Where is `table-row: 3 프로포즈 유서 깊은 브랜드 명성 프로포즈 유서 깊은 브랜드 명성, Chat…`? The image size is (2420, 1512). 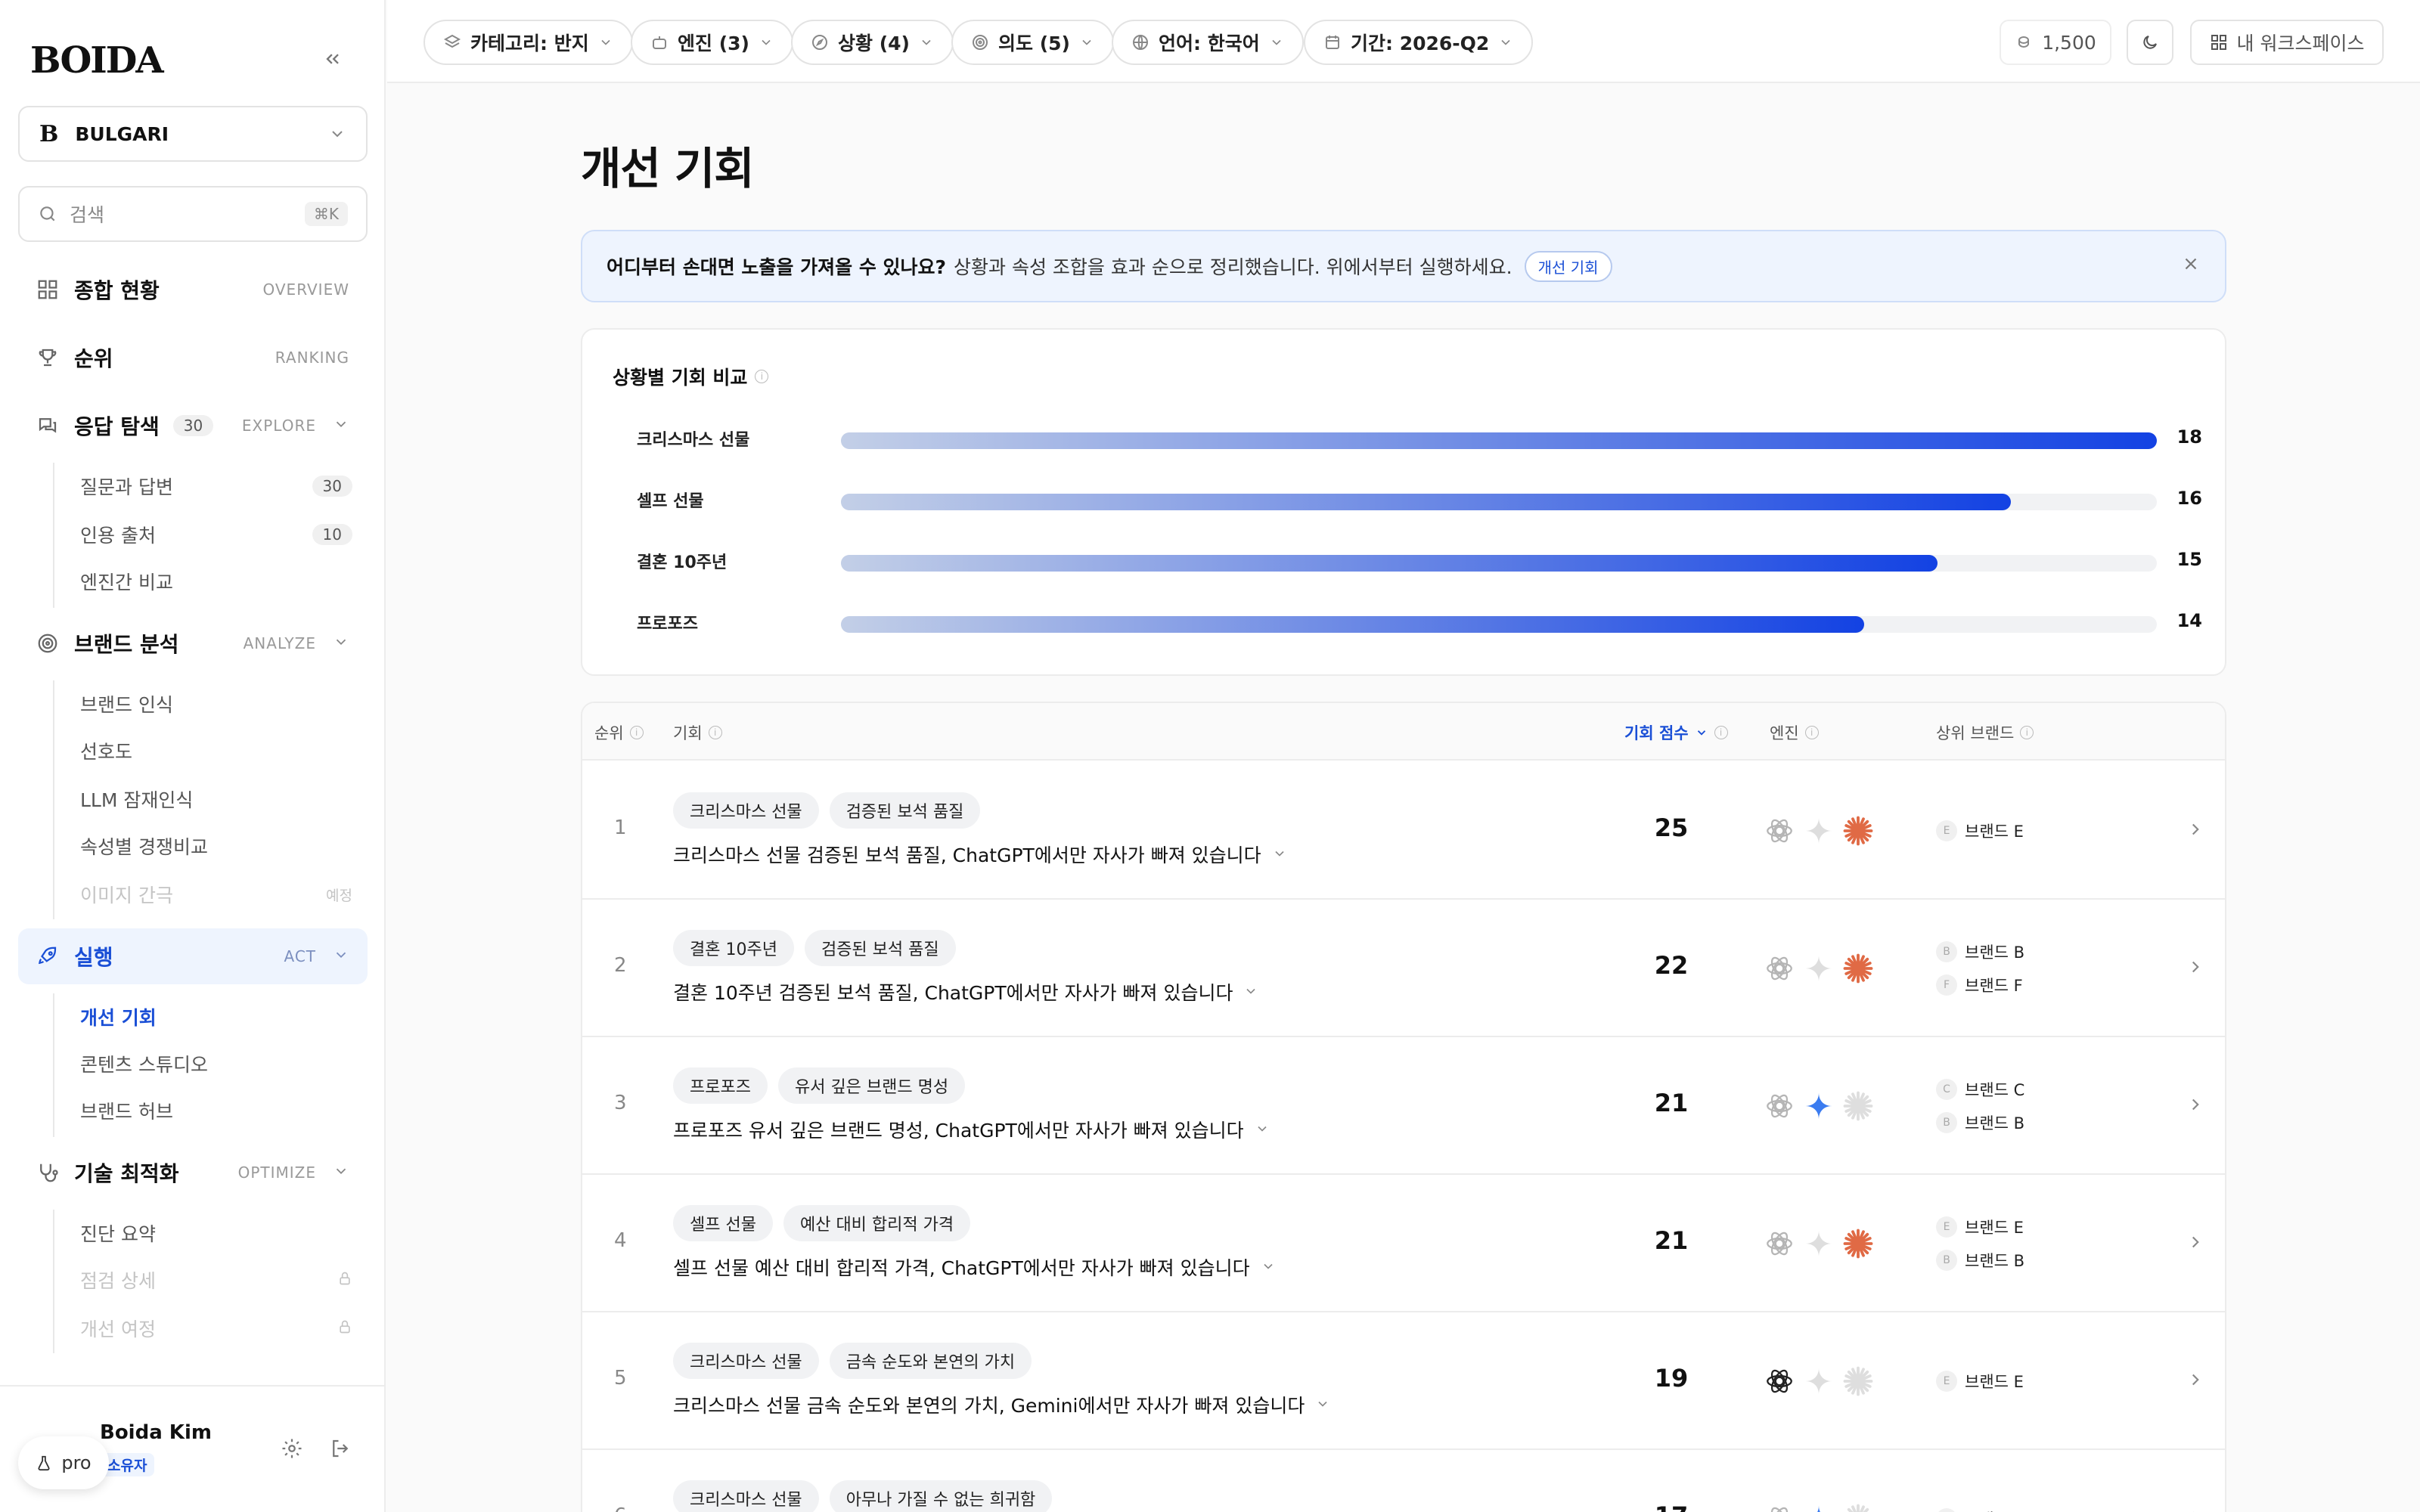 table-row: 3 프로포즈 유서 깊은 브랜드 명성 프로포즈 유서 깊은 브랜드 명성, Chat… is located at coordinates (1403, 1106).